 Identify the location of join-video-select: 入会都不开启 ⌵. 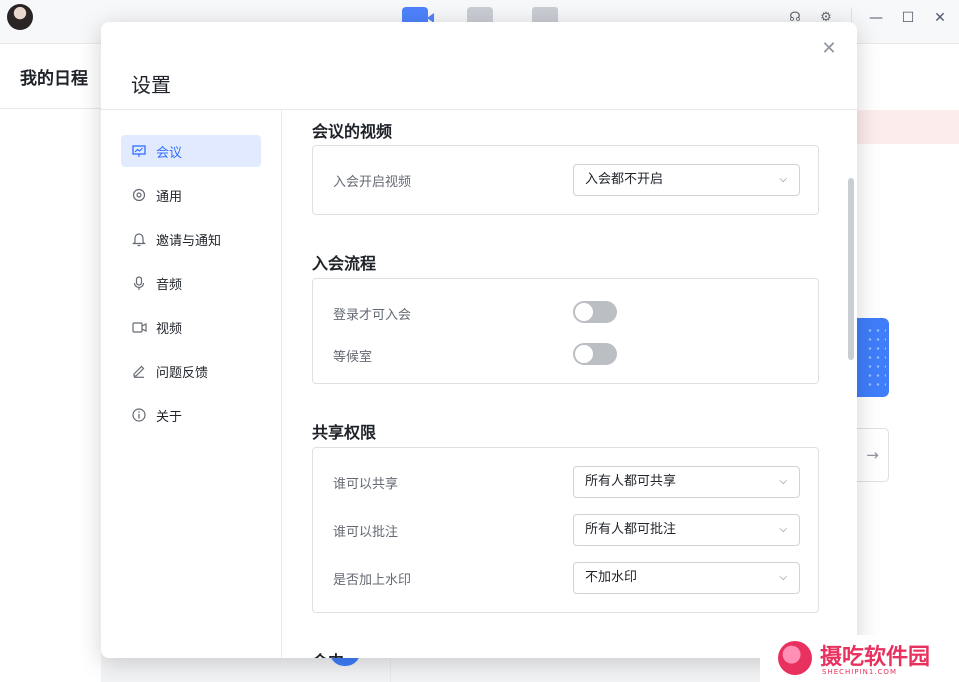
(686, 180).